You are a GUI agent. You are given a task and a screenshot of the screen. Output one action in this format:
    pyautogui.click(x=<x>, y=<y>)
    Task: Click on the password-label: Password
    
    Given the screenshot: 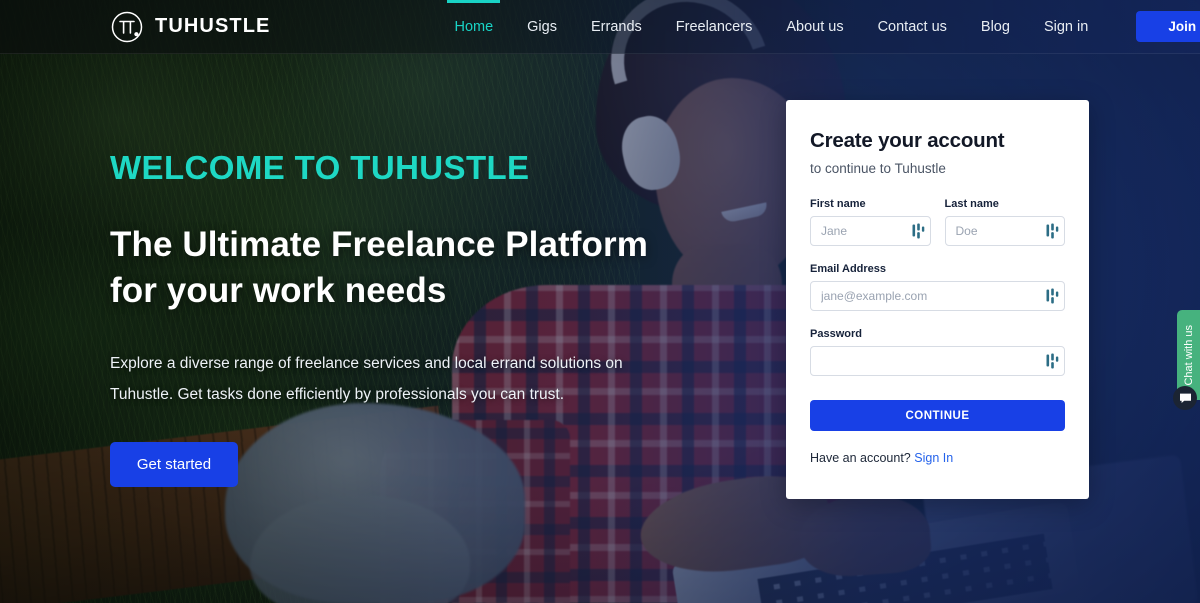 What is the action you would take?
    pyautogui.click(x=836, y=334)
    